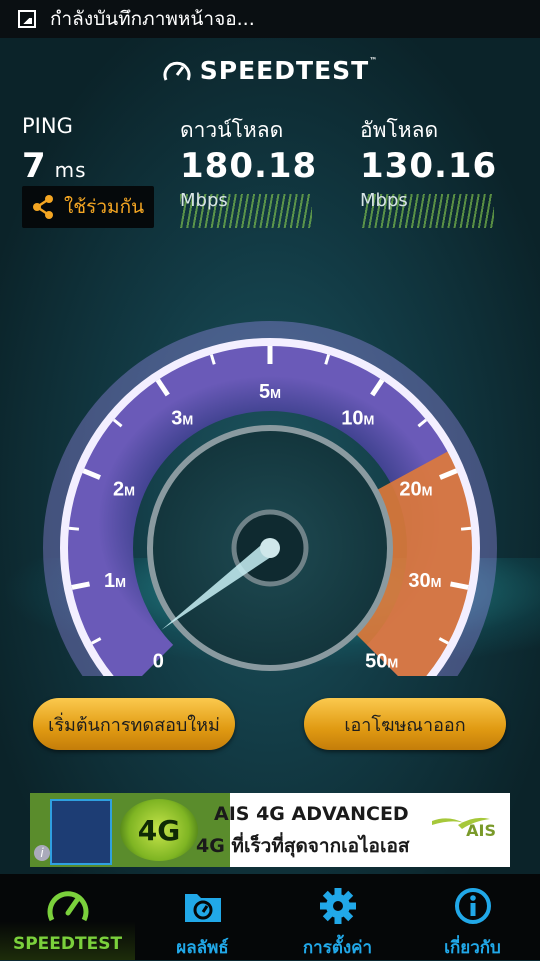 This screenshot has width=540, height=961. Describe the element at coordinates (67, 906) in the screenshot. I see `speedometer-icon` at that location.